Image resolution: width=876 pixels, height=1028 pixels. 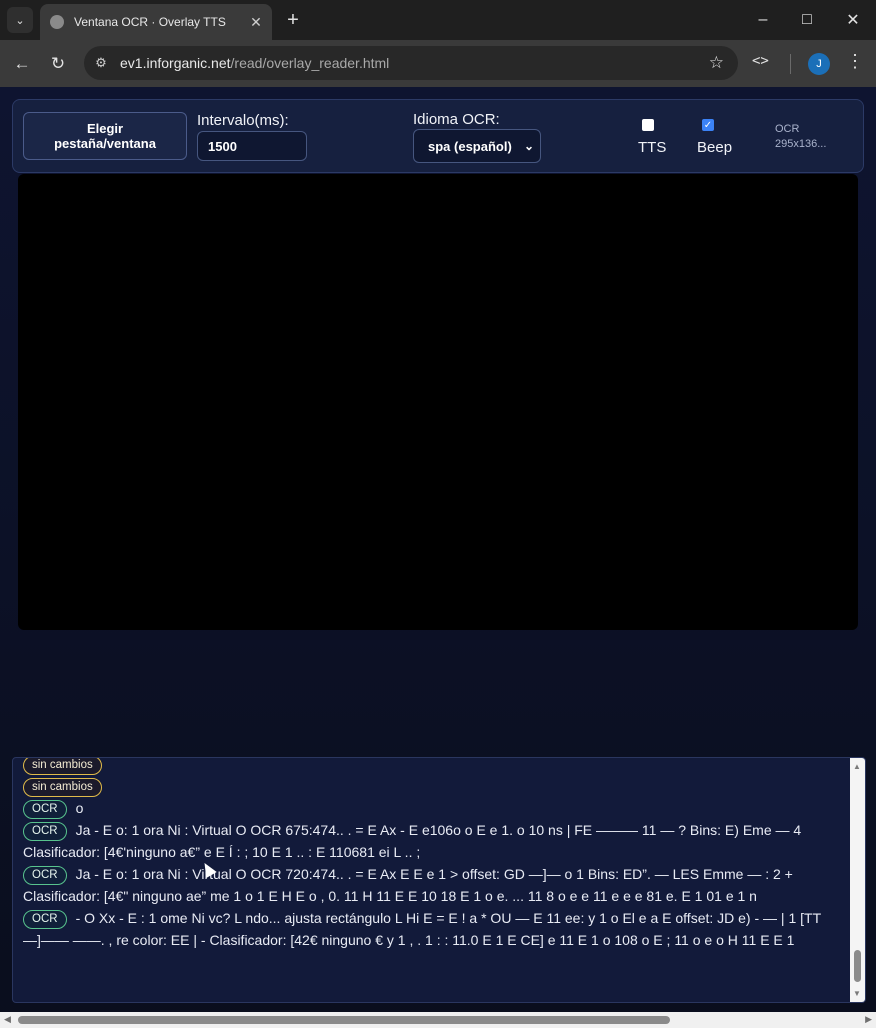 I want to click on toolbar-divider, so click(x=790, y=64).